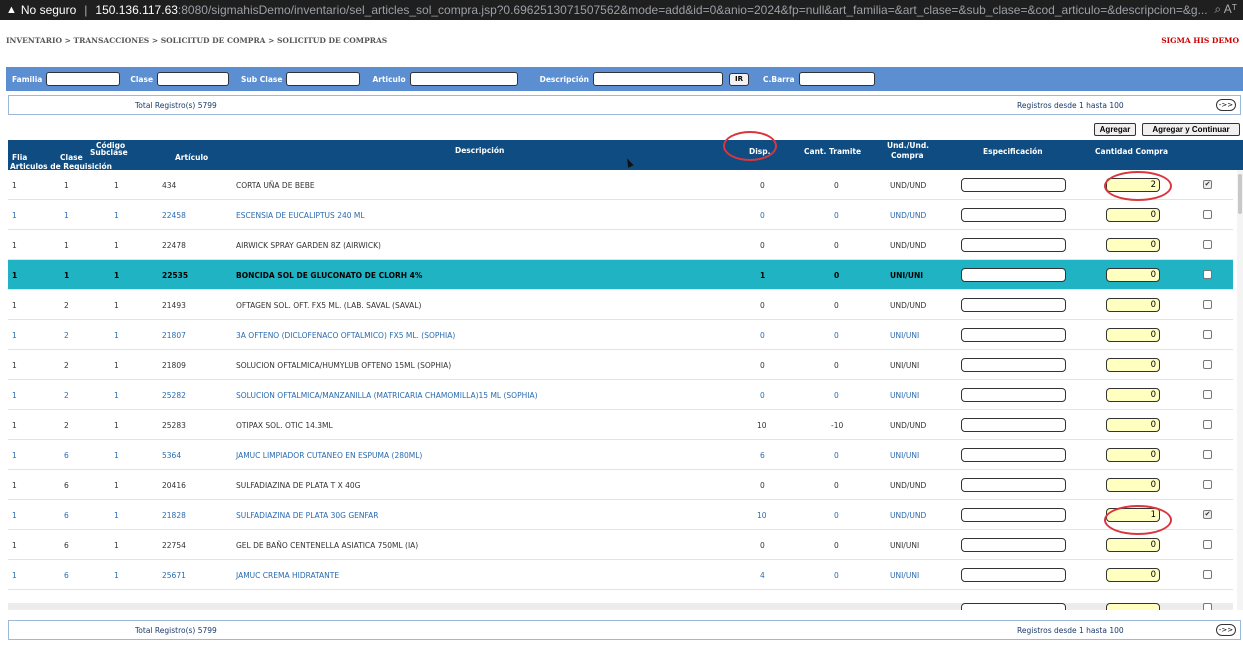 This screenshot has width=1243, height=645. I want to click on cell-articulo: 21828, so click(174, 515).